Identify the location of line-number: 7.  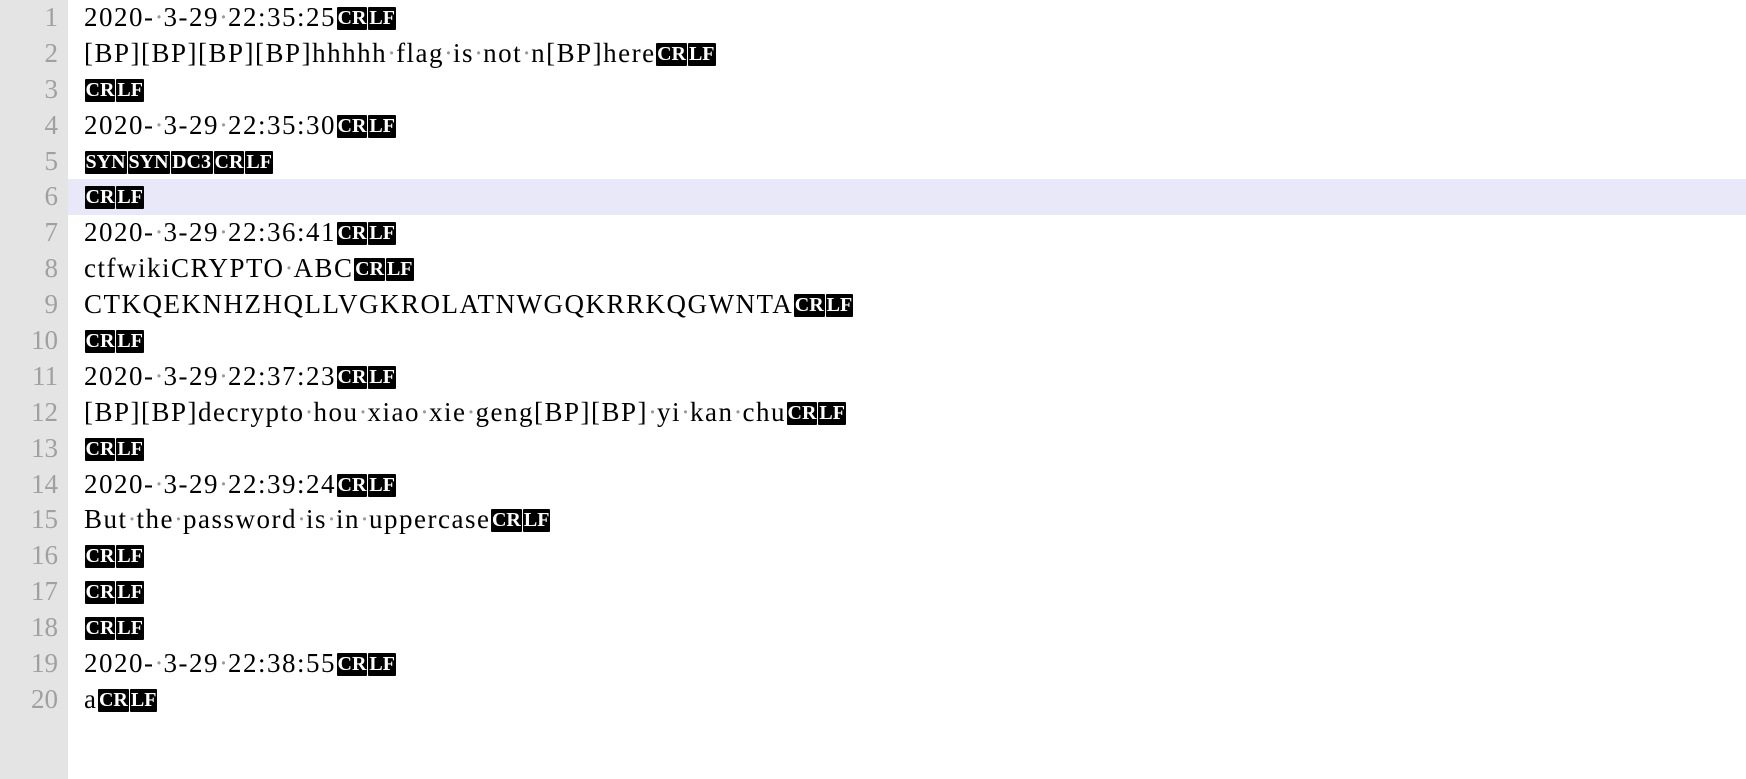
(34, 233).